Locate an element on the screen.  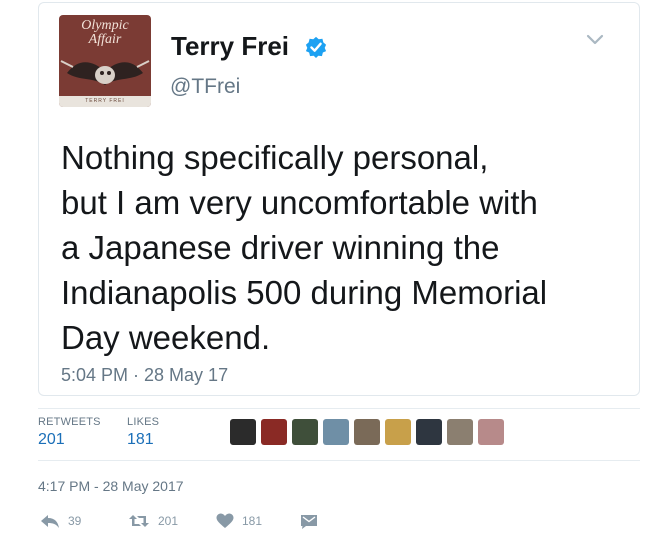
verified-badge-icon is located at coordinates (316, 47).